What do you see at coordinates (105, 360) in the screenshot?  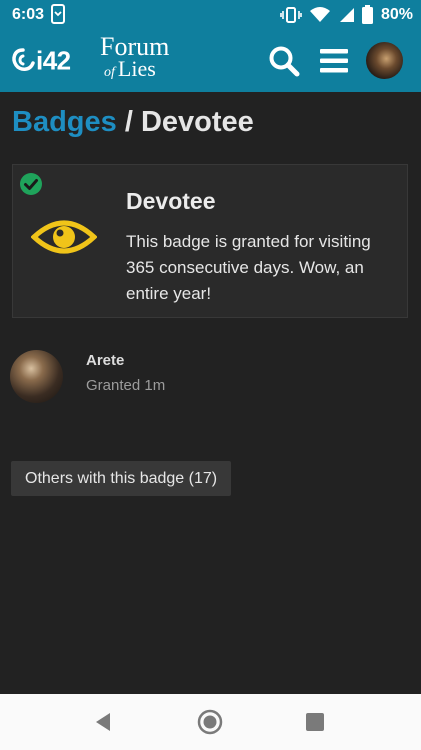 I see `granted-username: Arete` at bounding box center [105, 360].